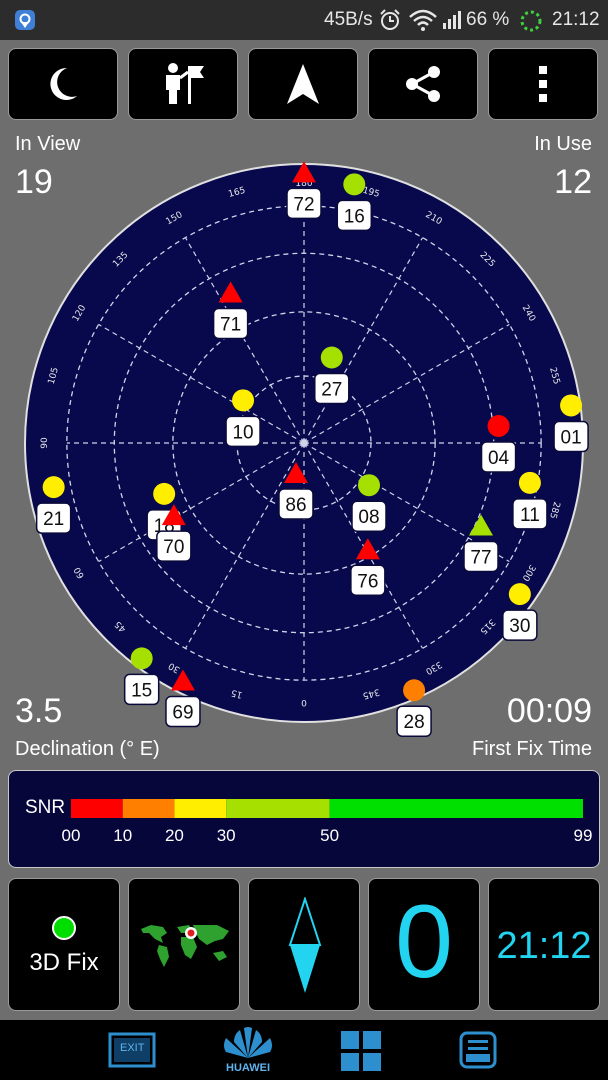 The width and height of the screenshot is (608, 1080). Describe the element at coordinates (367, 581) in the screenshot. I see `satellite-id: 76` at that location.